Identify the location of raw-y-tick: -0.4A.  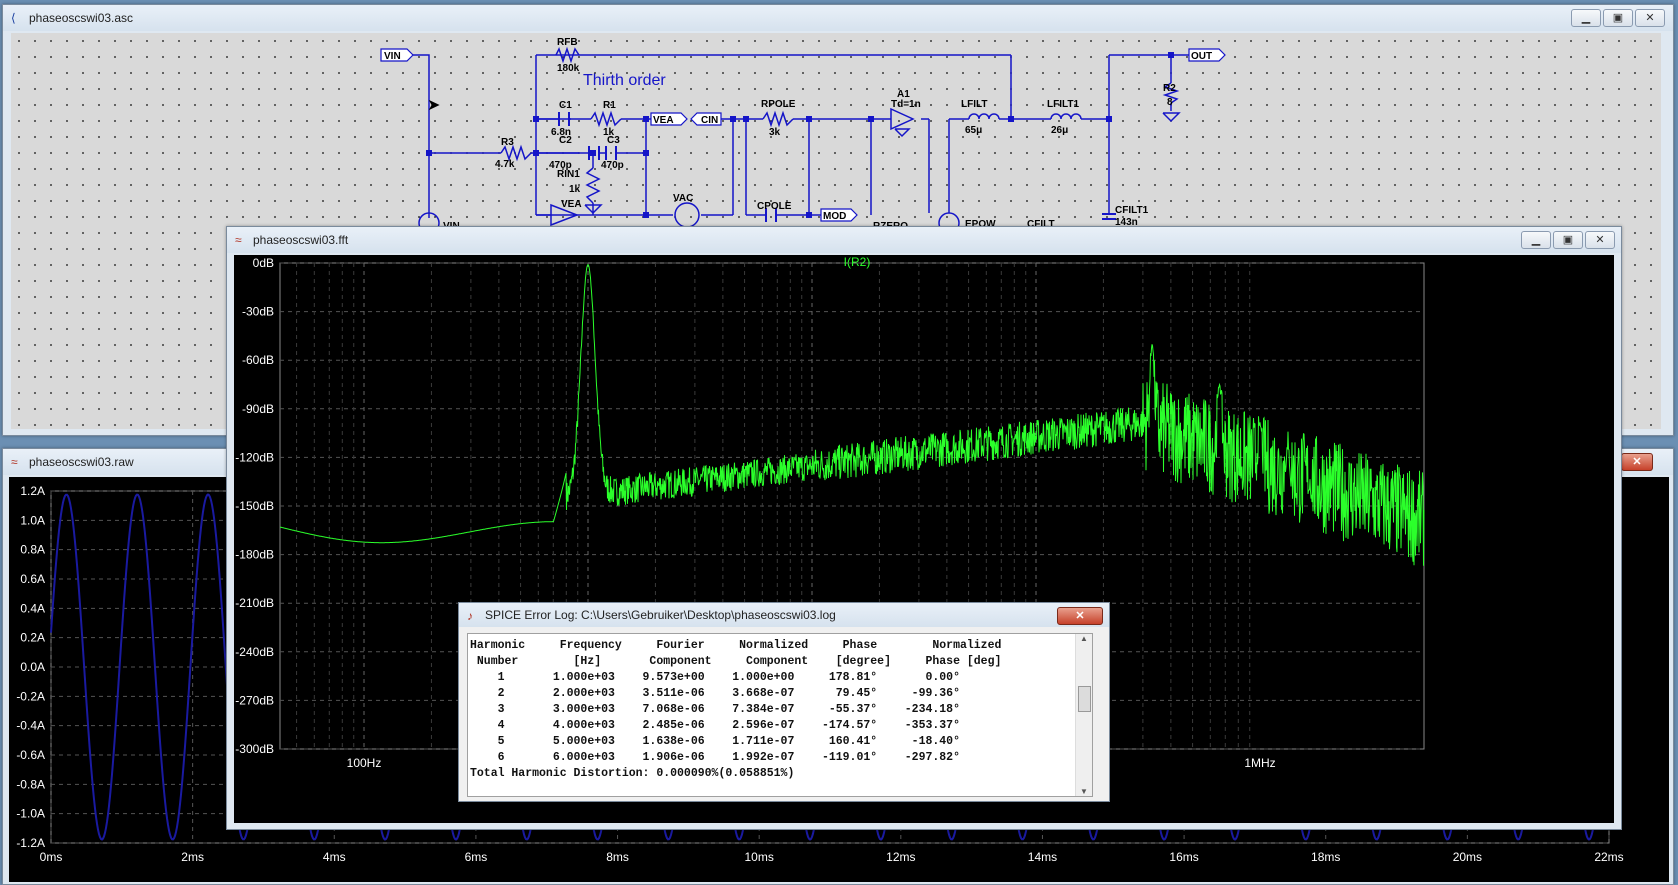
(30, 726).